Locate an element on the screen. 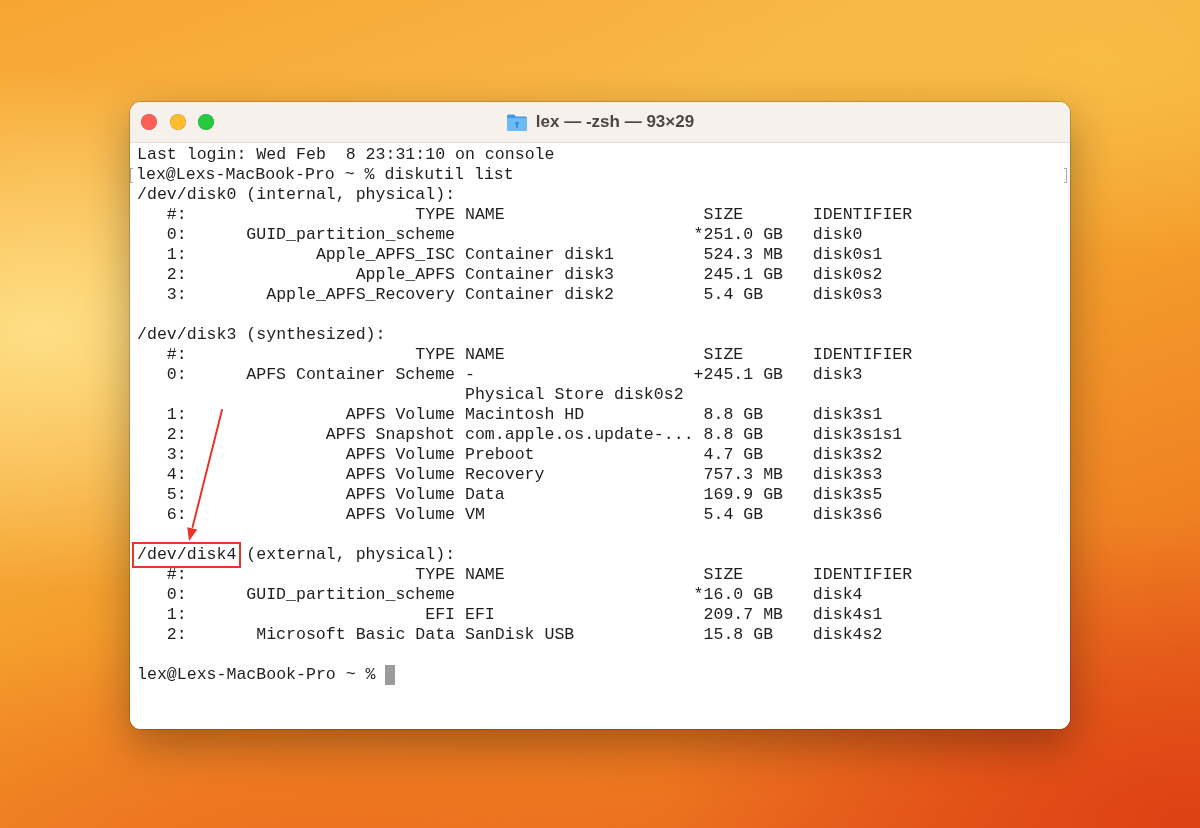 The image size is (1200, 828). partition-name: Recovery is located at coordinates (504, 475).